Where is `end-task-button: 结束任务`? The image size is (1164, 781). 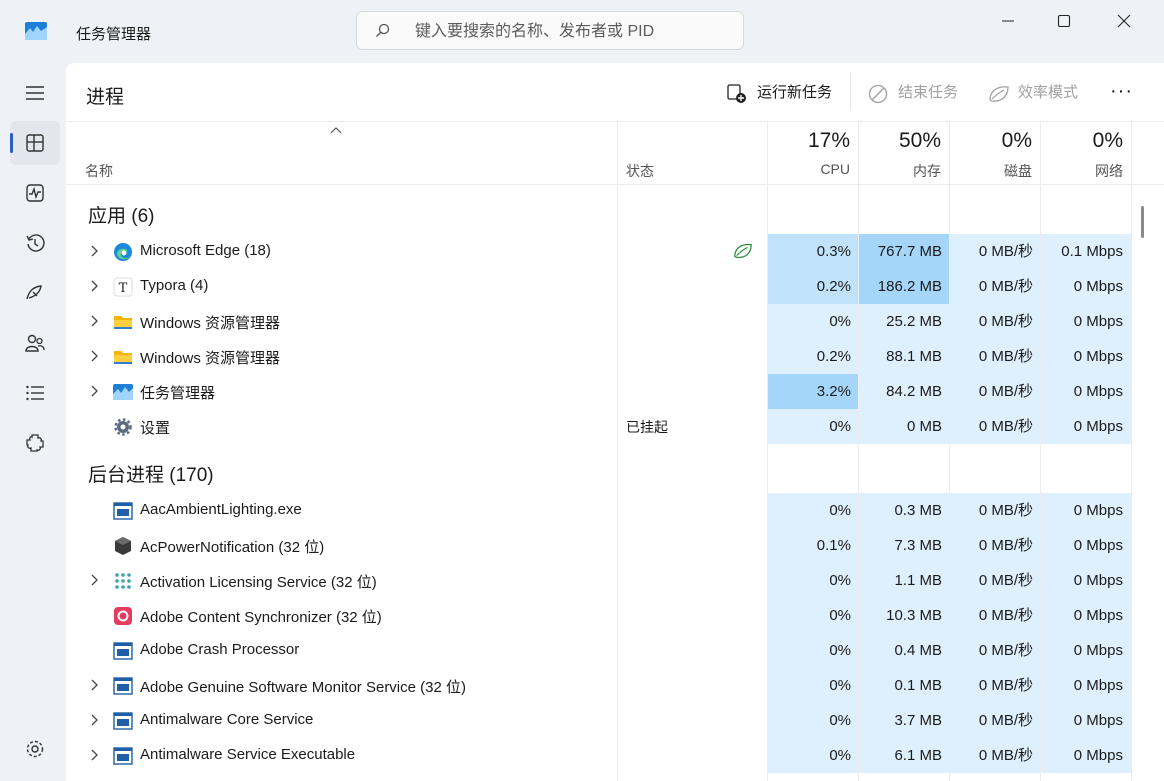 end-task-button: 结束任务 is located at coordinates (915, 93).